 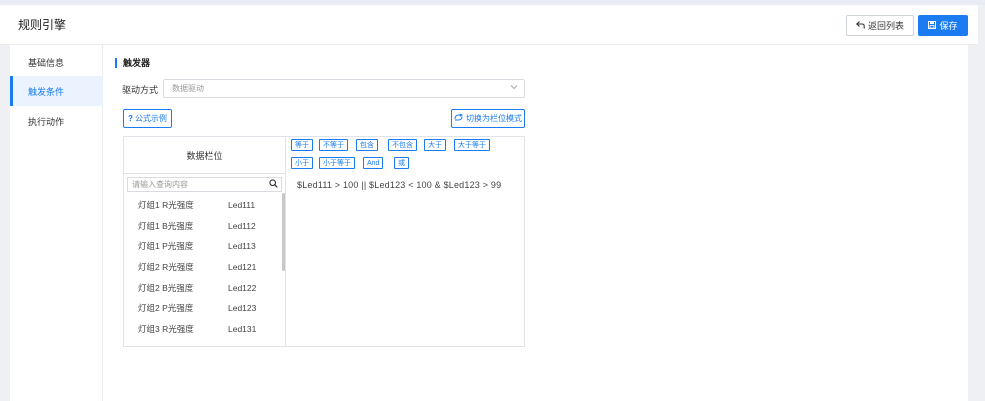 I want to click on field-code: Led121, so click(x=242, y=267).